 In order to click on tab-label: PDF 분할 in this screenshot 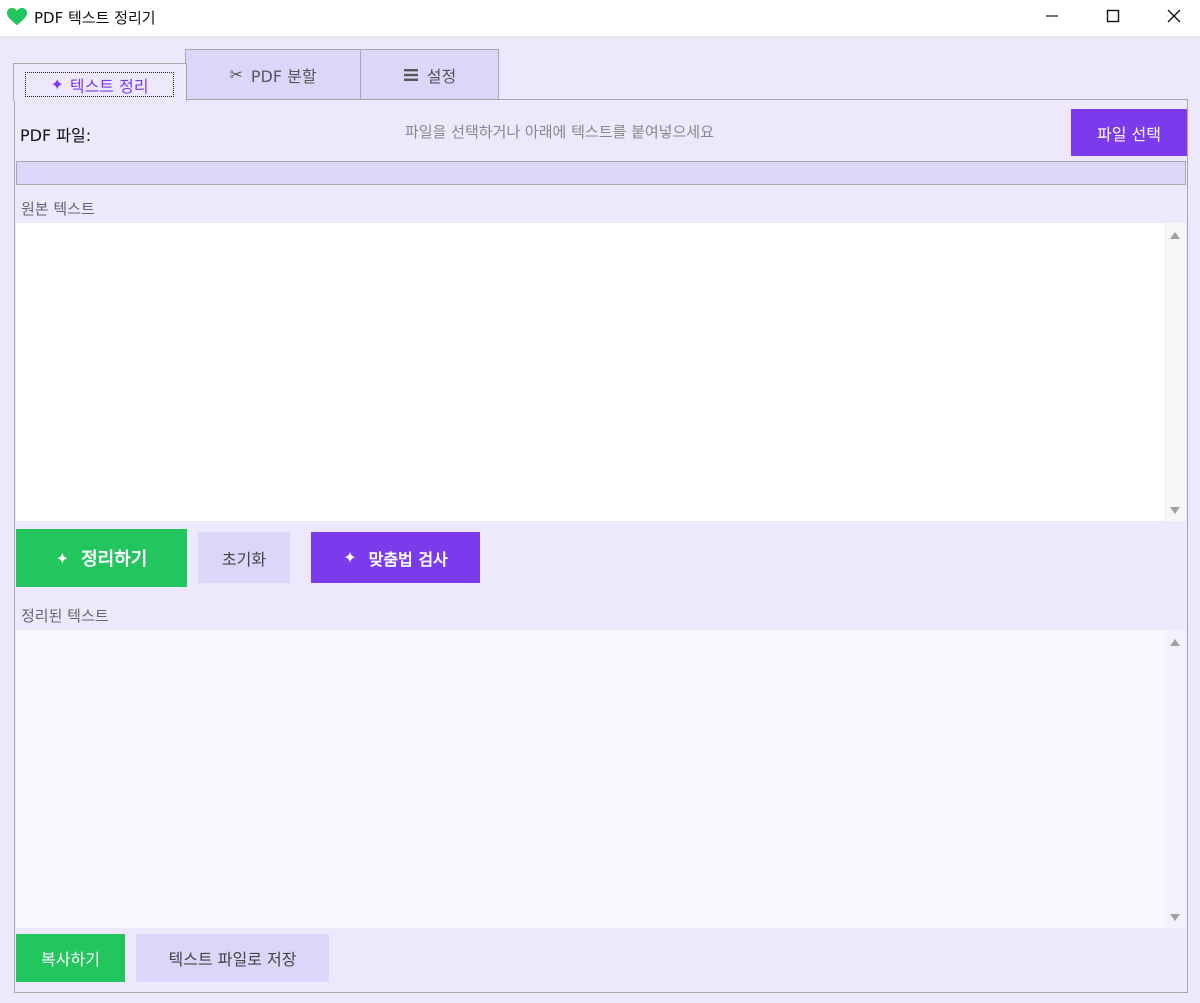, I will do `click(283, 76)`.